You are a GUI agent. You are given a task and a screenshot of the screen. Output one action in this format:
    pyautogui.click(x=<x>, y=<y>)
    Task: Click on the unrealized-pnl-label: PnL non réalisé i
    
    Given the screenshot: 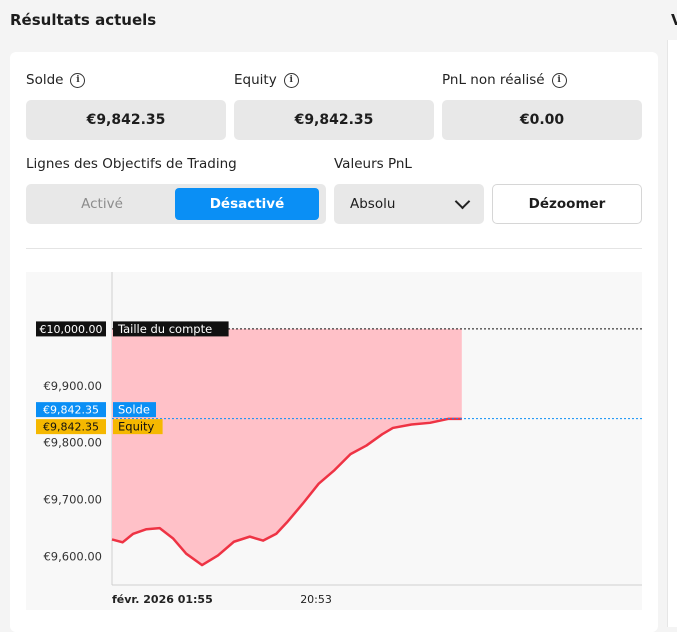 What is the action you would take?
    pyautogui.click(x=504, y=80)
    